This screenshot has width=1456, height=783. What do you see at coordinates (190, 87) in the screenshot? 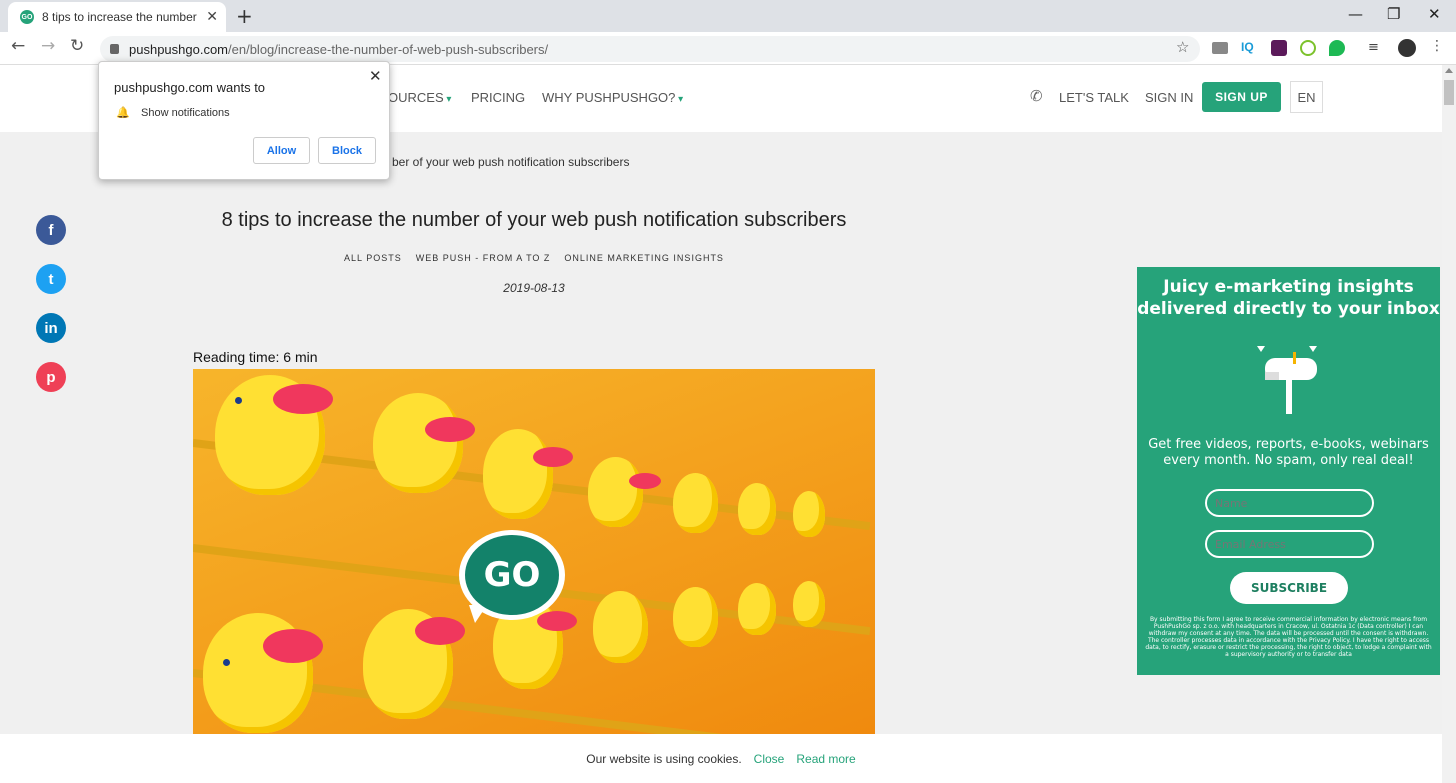
I see `popup-title: pushpushgo.com wants to` at bounding box center [190, 87].